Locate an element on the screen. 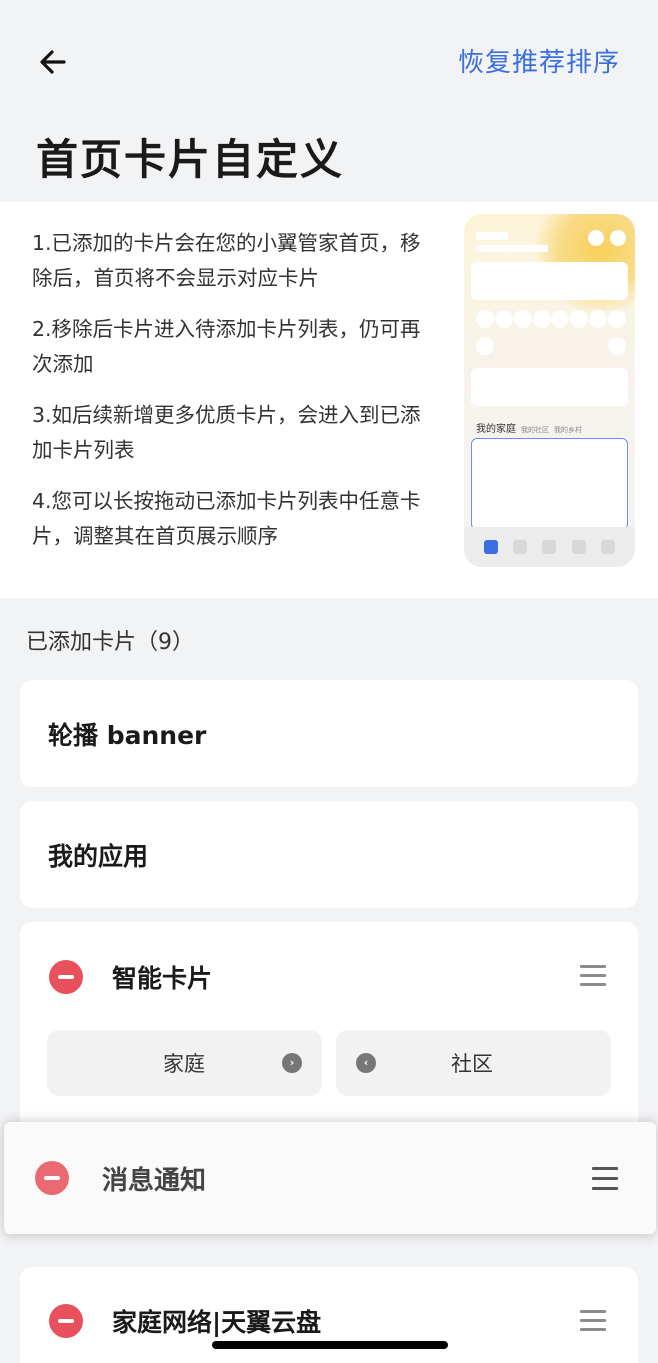  arrow-left-icon is located at coordinates (53, 62).